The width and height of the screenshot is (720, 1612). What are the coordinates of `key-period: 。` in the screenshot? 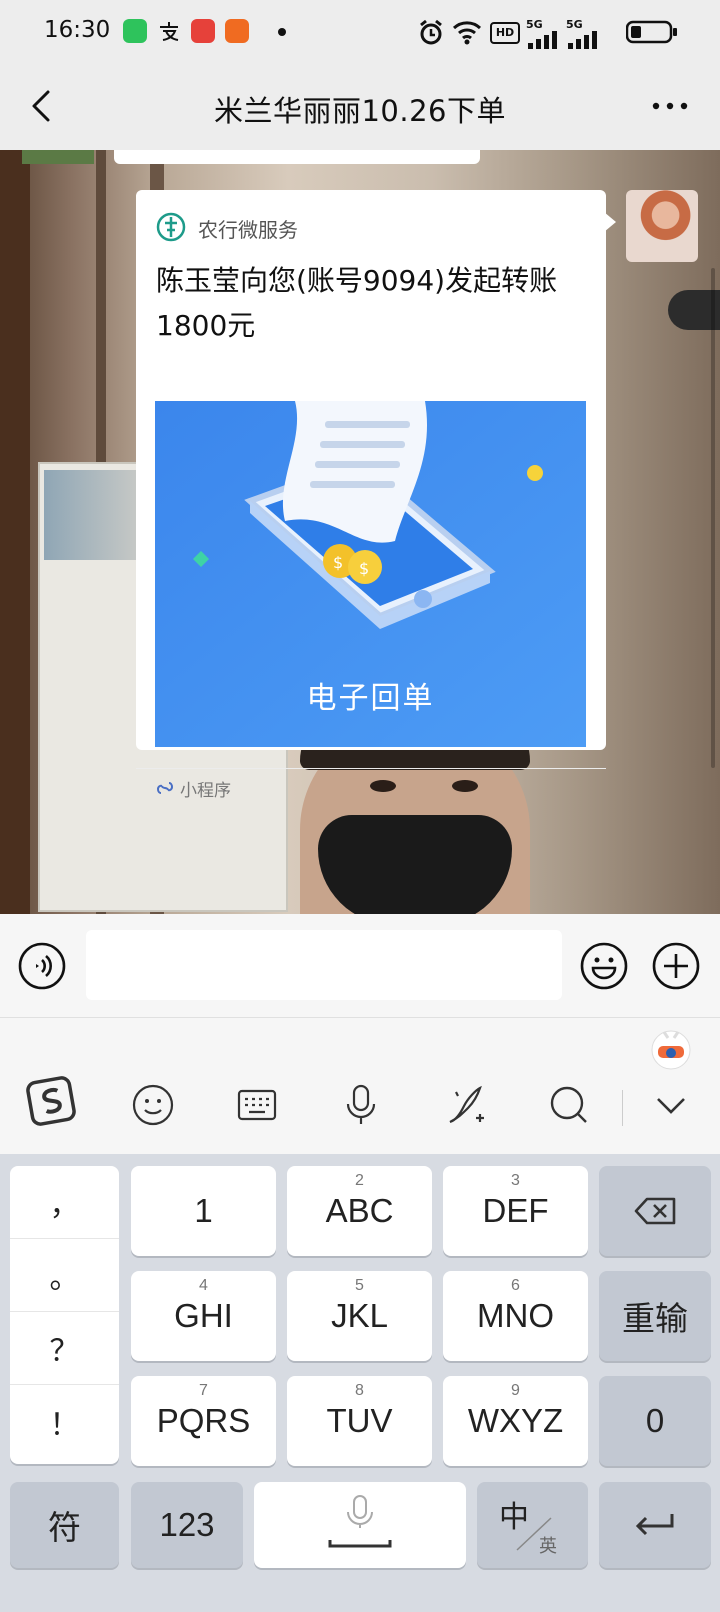 It's located at (64, 1275).